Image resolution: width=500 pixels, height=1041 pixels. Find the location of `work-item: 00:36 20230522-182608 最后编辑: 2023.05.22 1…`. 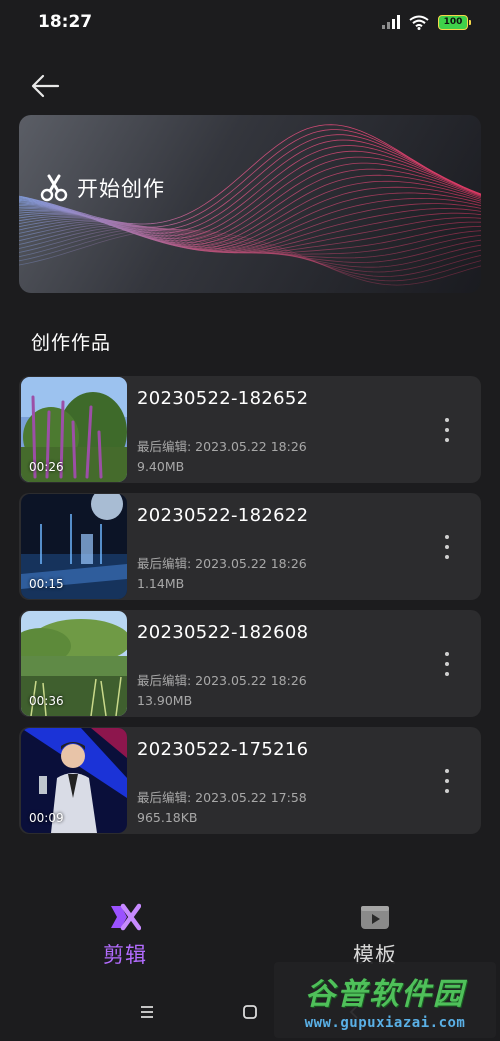

work-item: 00:36 20230522-182608 最后编辑: 2023.05.22 1… is located at coordinates (250, 663).